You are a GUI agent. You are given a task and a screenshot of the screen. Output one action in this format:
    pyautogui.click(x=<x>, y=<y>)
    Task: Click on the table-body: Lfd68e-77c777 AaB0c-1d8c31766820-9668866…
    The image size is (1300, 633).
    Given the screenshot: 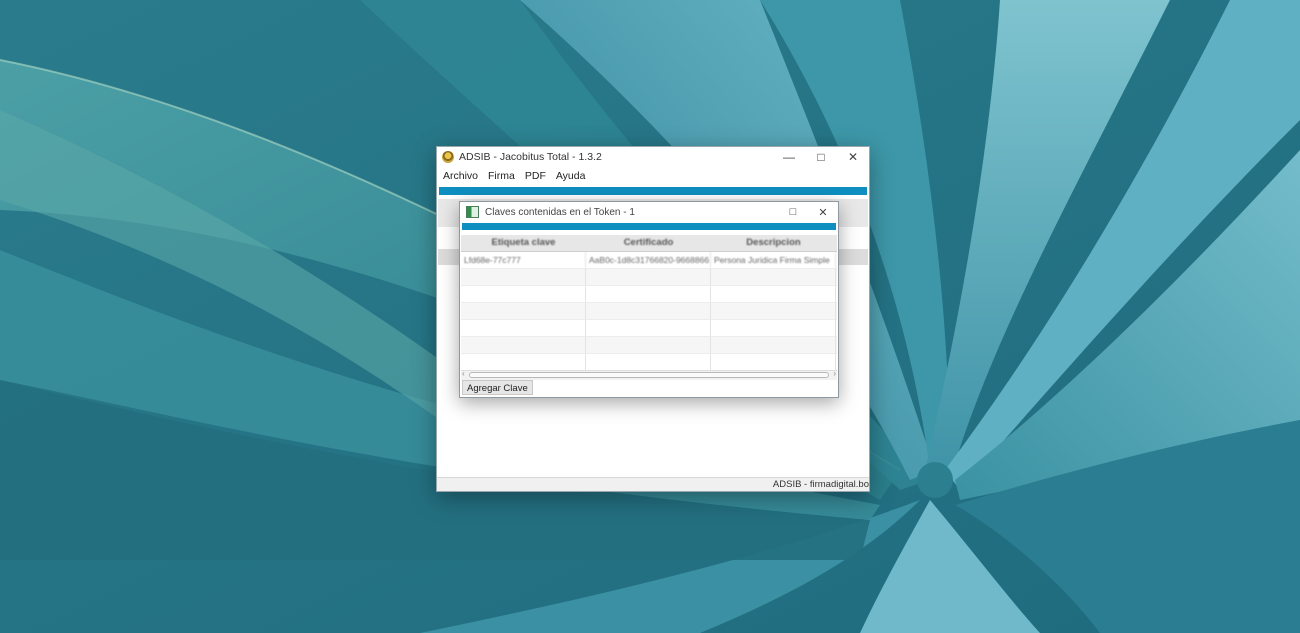 What is the action you would take?
    pyautogui.click(x=649, y=311)
    